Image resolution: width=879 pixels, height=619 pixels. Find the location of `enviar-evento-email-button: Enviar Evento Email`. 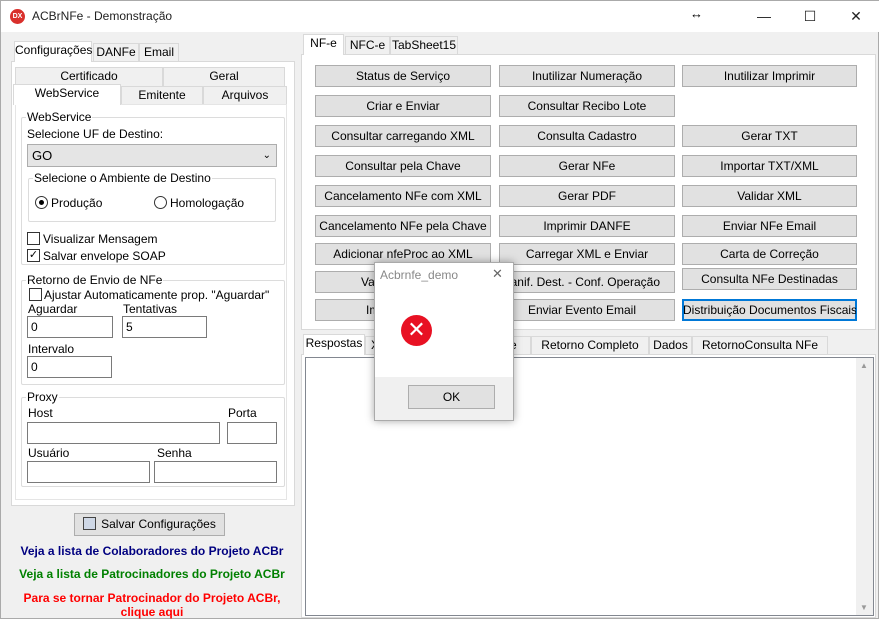

enviar-evento-email-button: Enviar Evento Email is located at coordinates (587, 310).